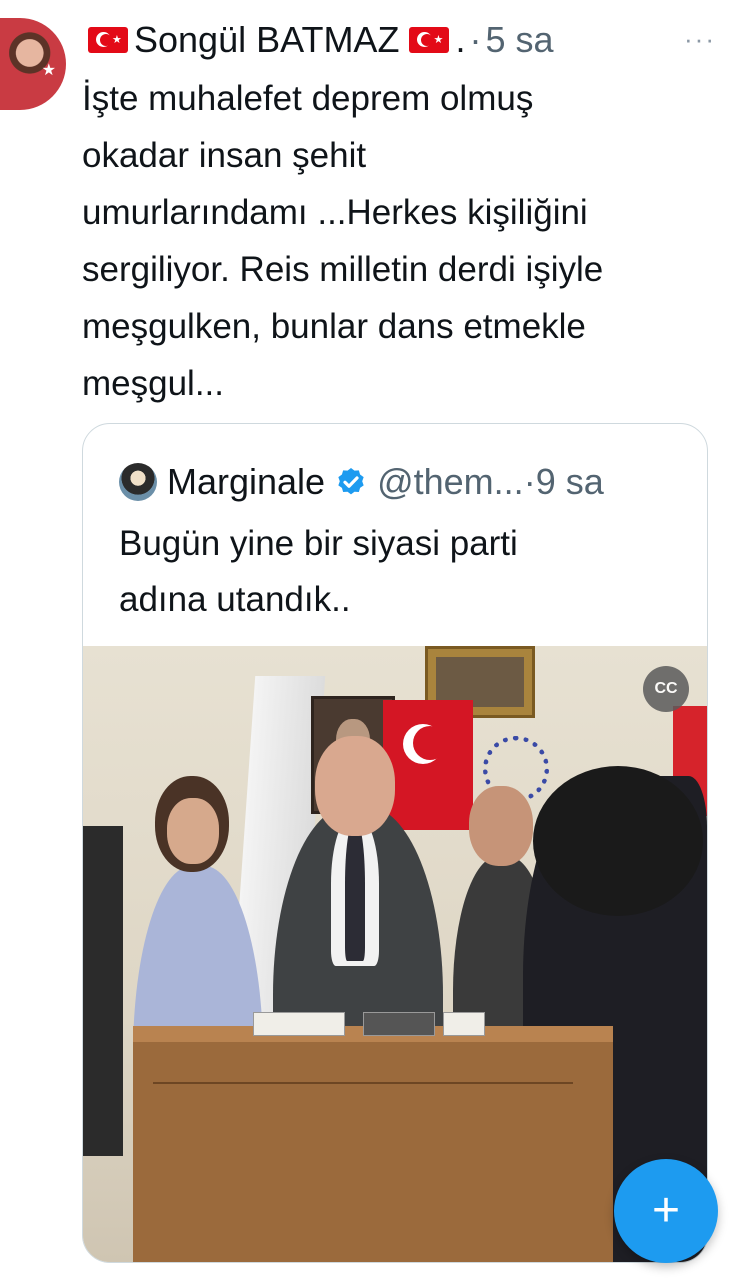  Describe the element at coordinates (460, 39) in the screenshot. I see `author-name-suffix: .` at that location.